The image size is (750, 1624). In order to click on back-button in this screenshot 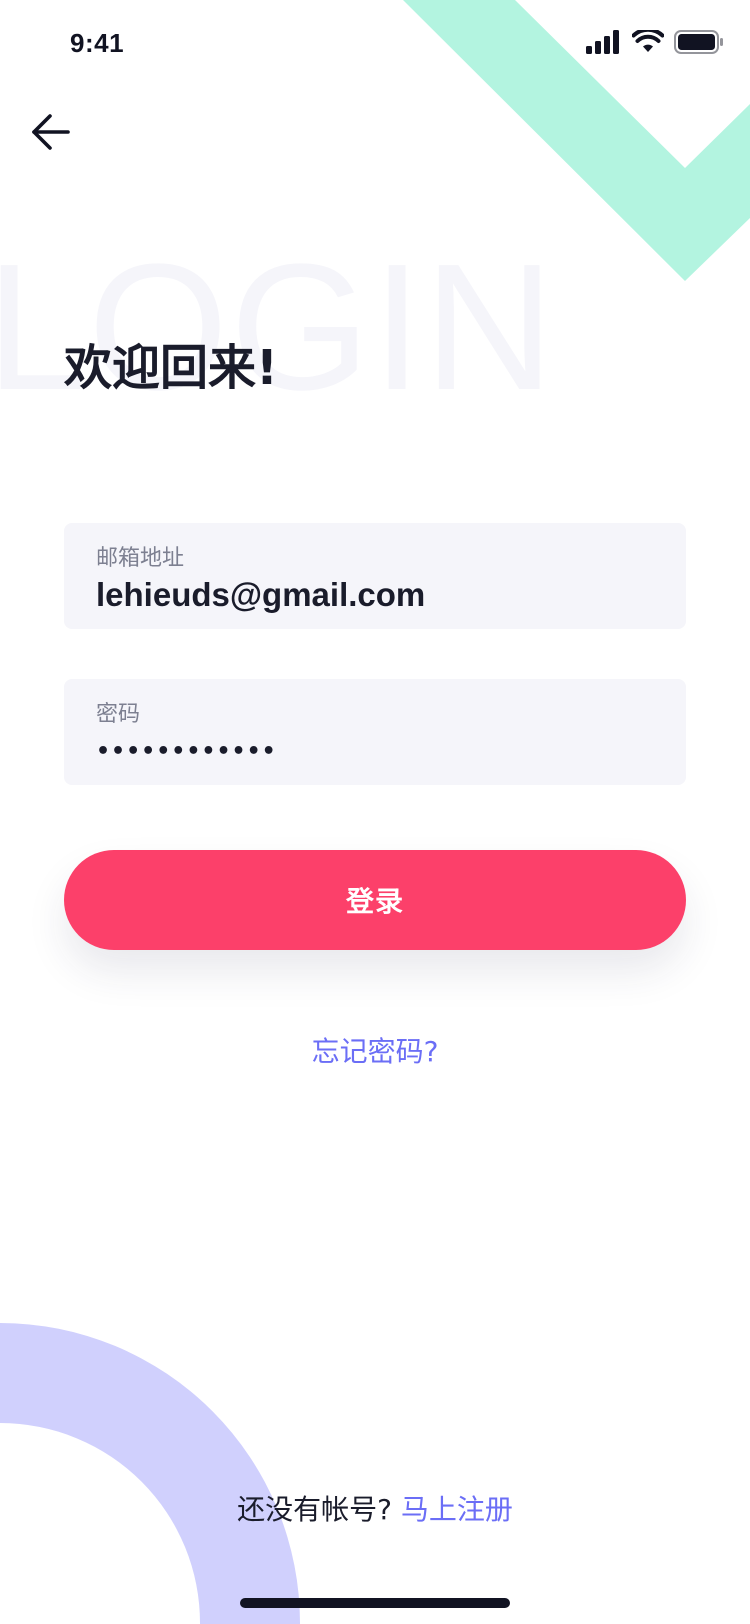, I will do `click(50, 132)`.